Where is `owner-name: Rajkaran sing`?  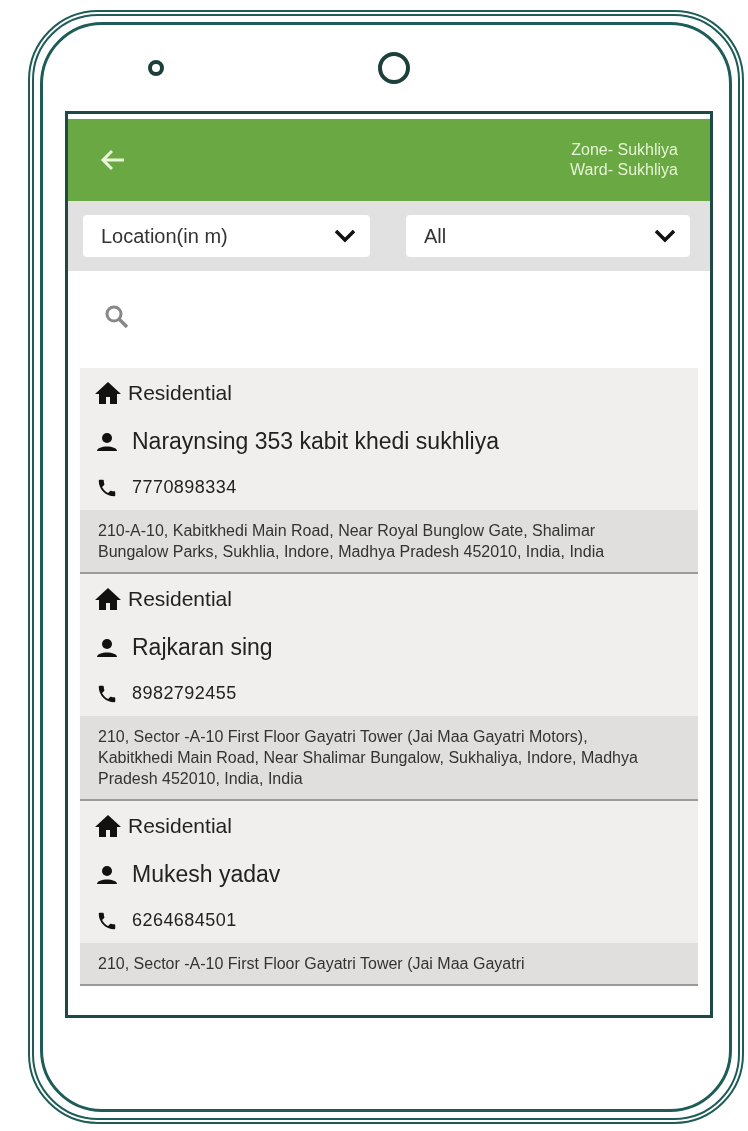 owner-name: Rajkaran sing is located at coordinates (202, 648).